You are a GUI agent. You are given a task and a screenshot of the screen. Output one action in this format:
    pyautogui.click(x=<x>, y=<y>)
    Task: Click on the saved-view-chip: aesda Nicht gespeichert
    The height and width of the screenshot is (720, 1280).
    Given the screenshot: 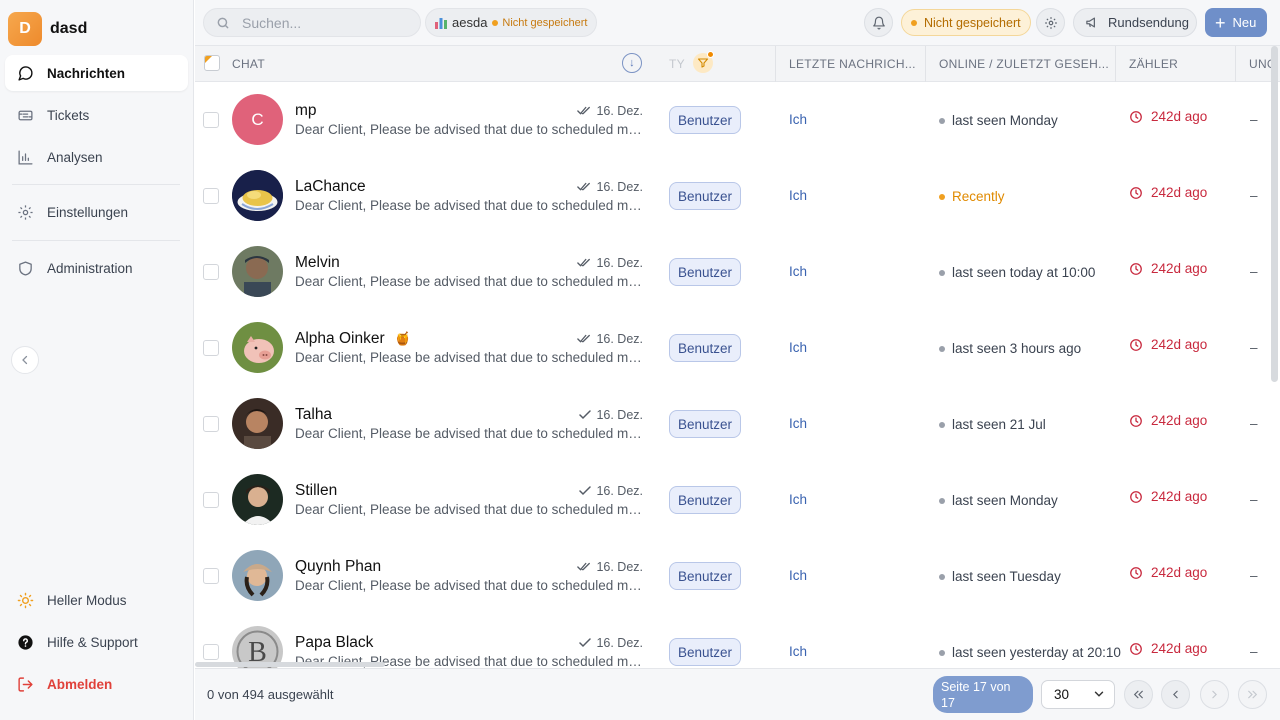 What is the action you would take?
    pyautogui.click(x=511, y=22)
    